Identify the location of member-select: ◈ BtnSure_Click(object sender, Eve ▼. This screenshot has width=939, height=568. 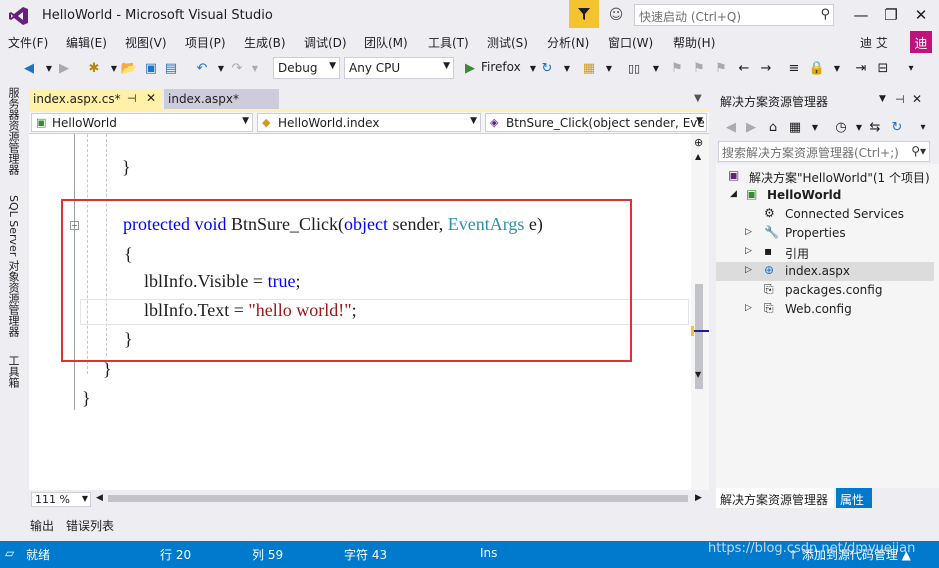
(596, 122).